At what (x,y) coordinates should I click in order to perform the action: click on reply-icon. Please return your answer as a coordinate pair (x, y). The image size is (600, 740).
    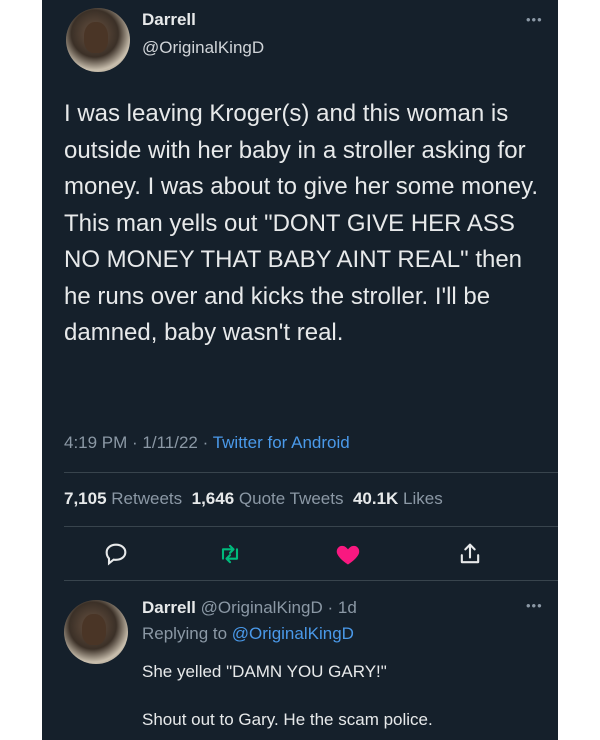
    Looking at the image, I should click on (116, 554).